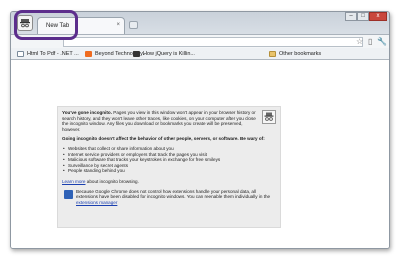 The image size is (400, 260). What do you see at coordinates (272, 54) in the screenshot?
I see `folder-icon` at bounding box center [272, 54].